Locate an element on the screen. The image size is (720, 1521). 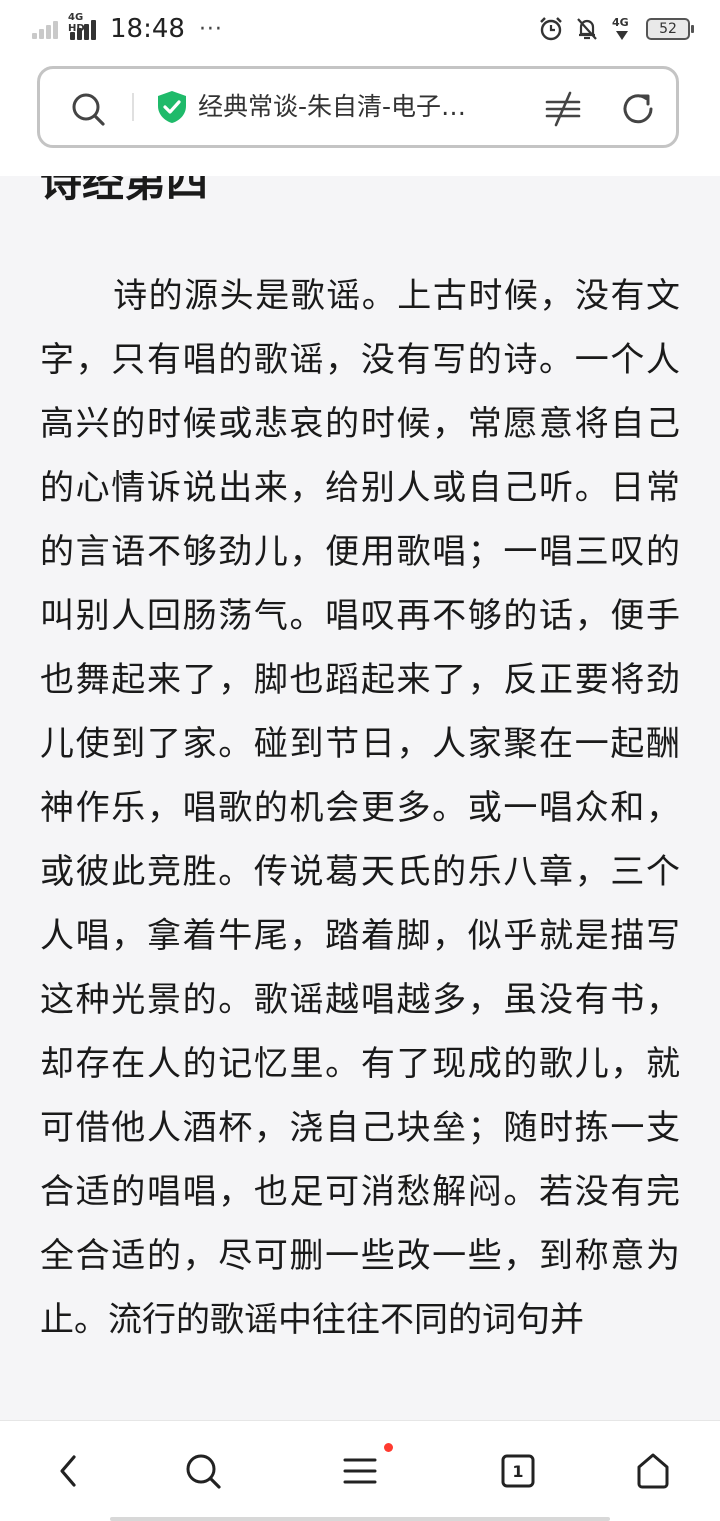
back-button is located at coordinates (69, 1471).